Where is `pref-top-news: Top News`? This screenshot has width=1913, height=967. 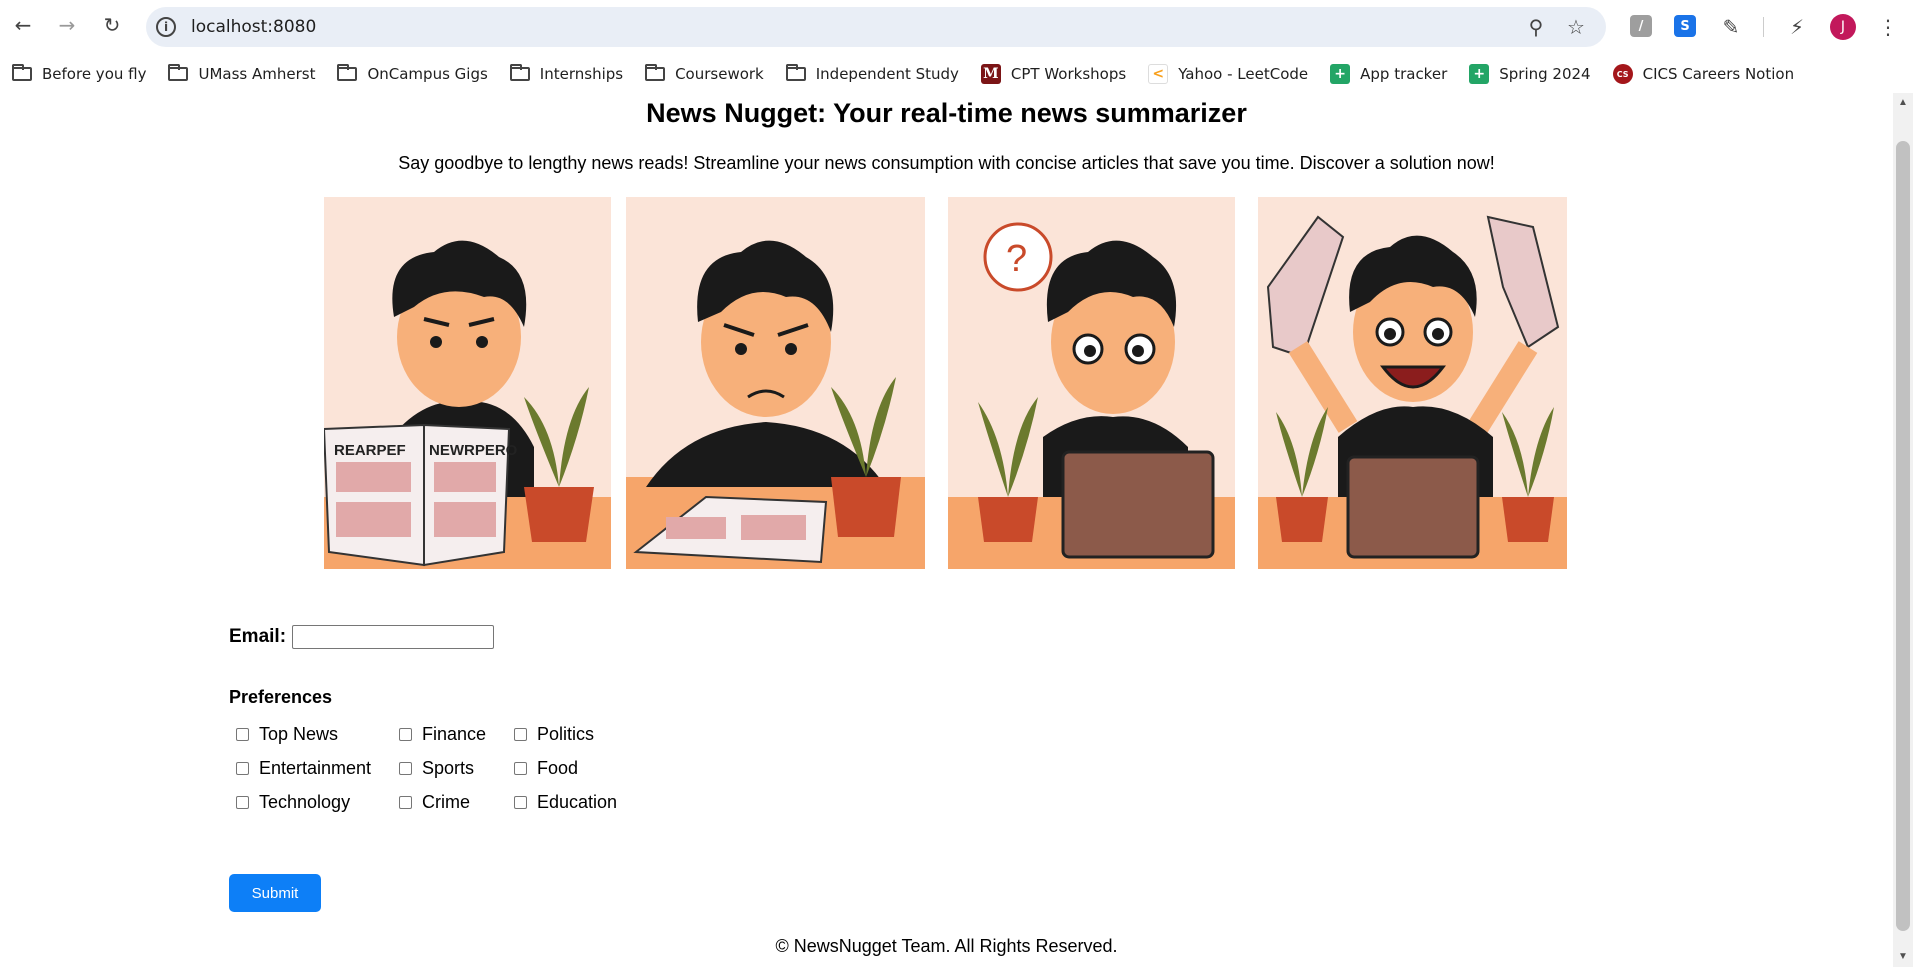
pref-top-news: Top News is located at coordinates (317, 734).